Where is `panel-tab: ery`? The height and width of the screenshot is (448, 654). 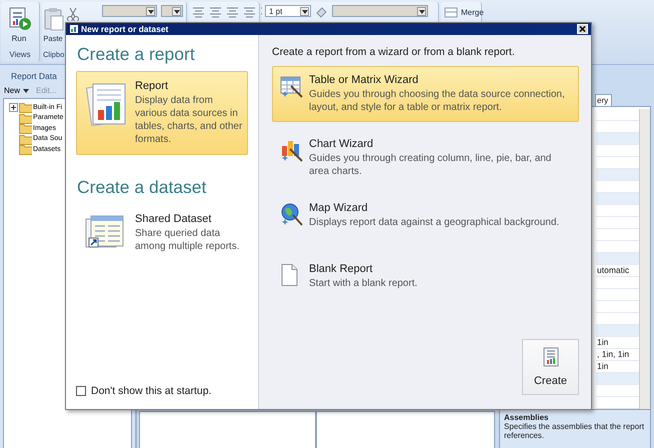
panel-tab: ery is located at coordinates (603, 100).